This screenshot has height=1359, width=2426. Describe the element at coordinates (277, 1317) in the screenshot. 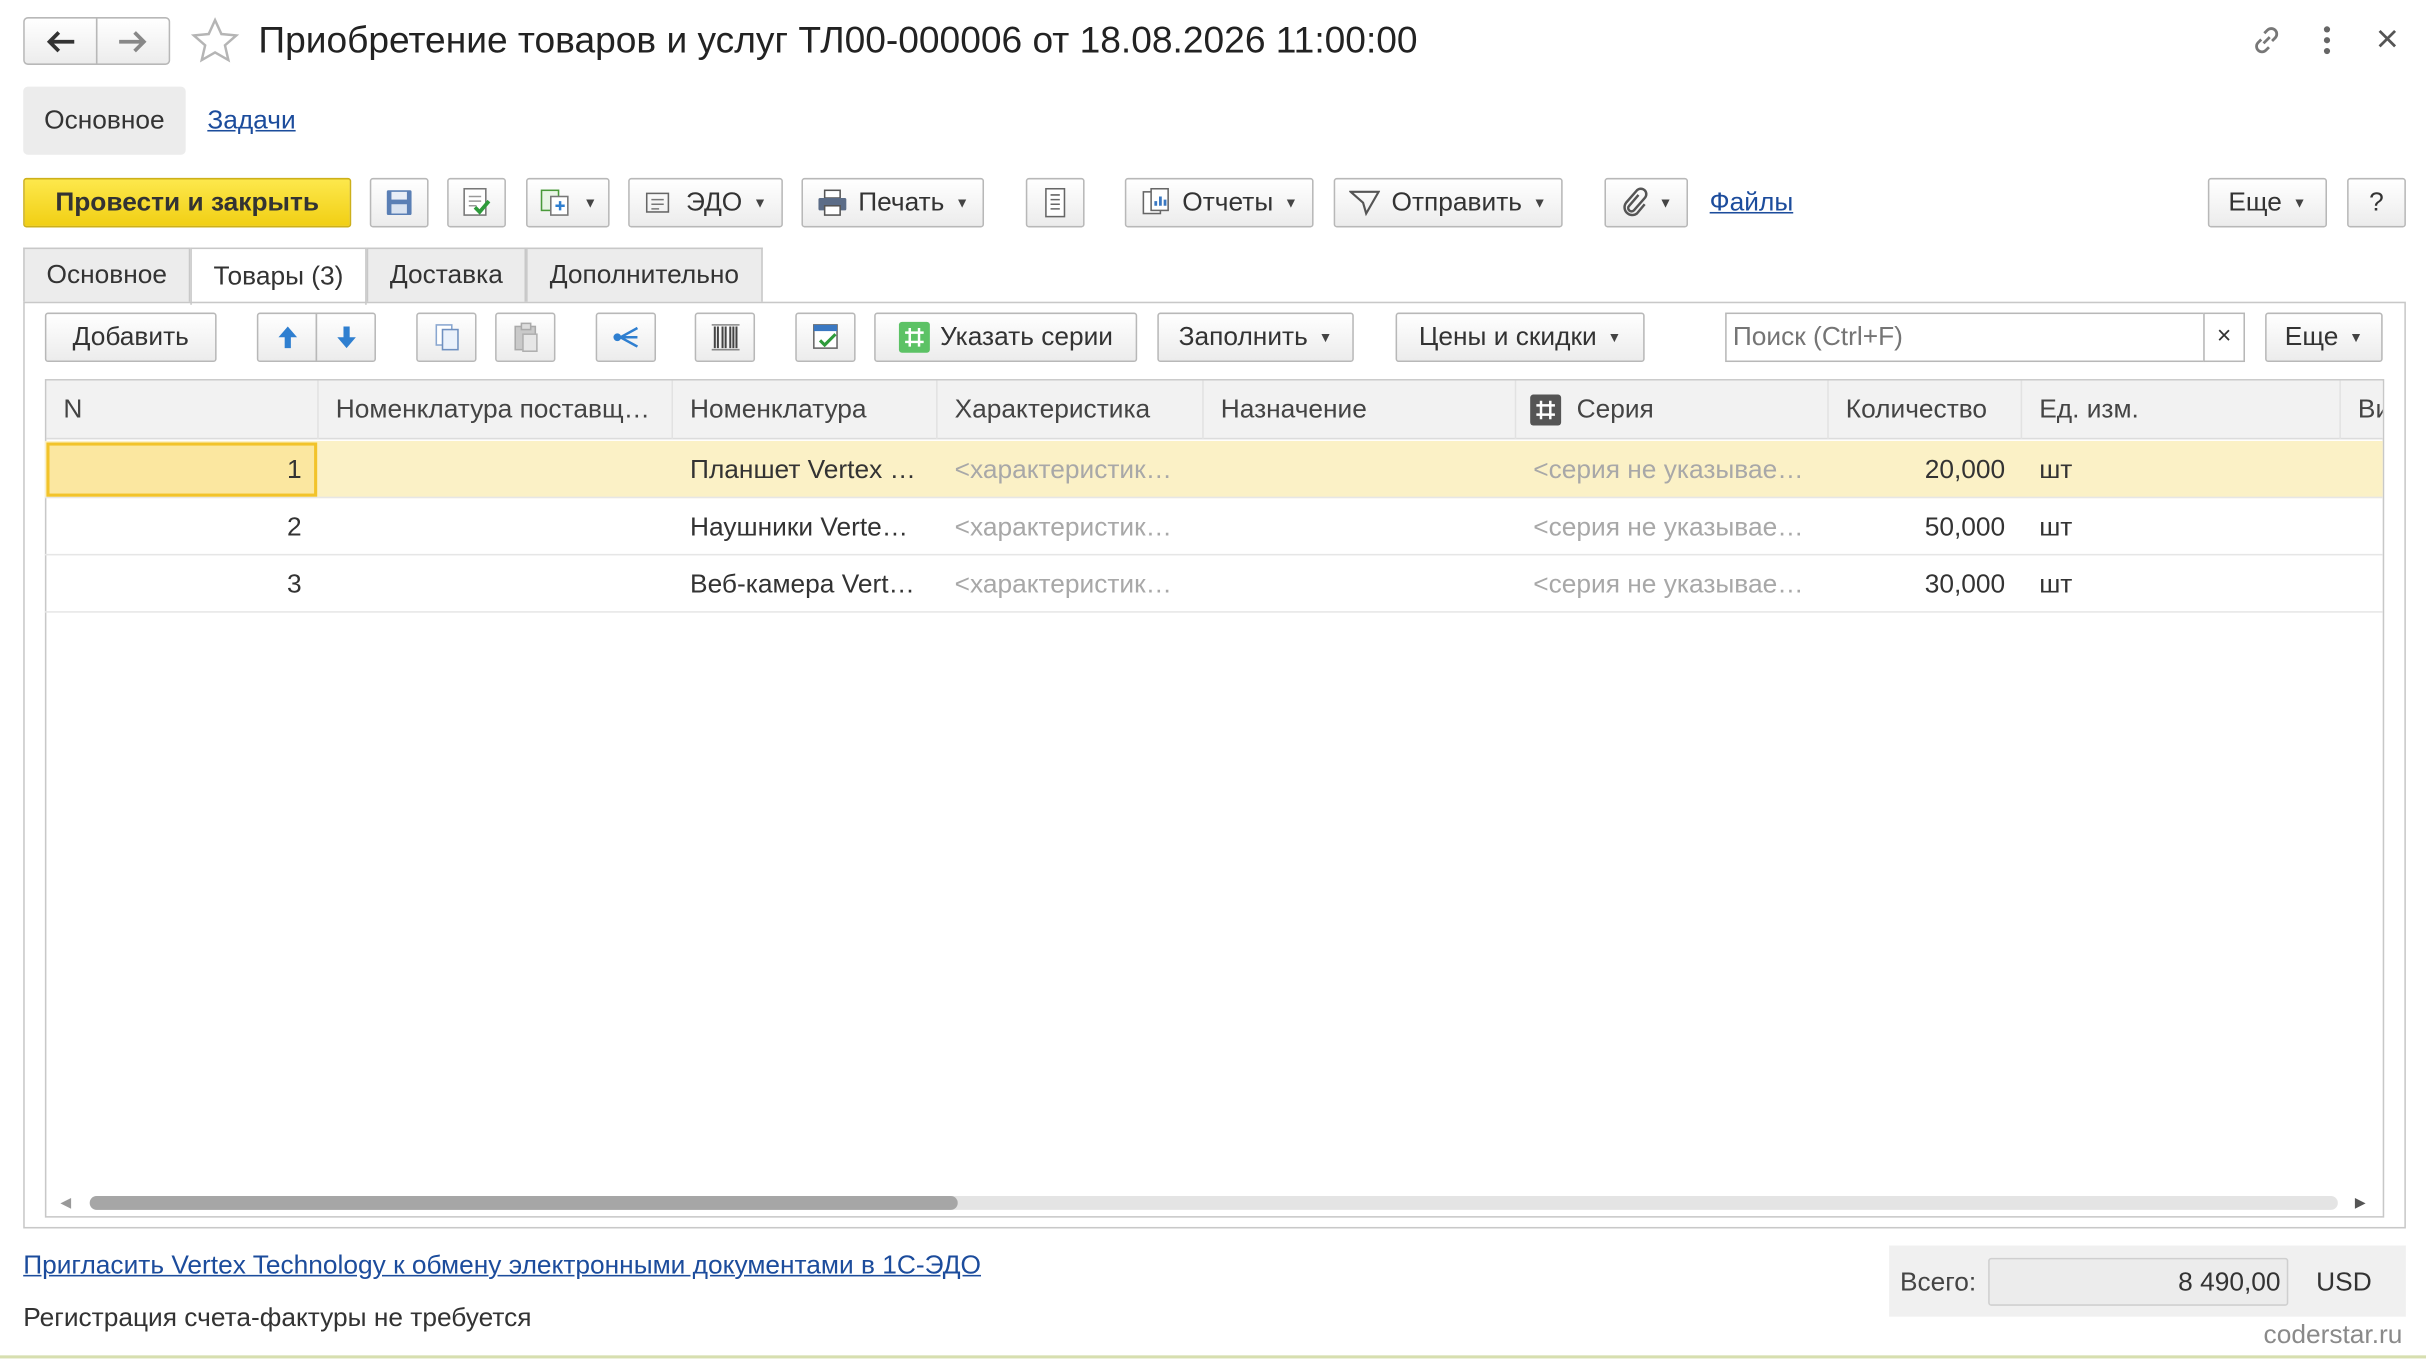

I see `invoice-note: Регистрация счета-фактуры не требуется` at that location.